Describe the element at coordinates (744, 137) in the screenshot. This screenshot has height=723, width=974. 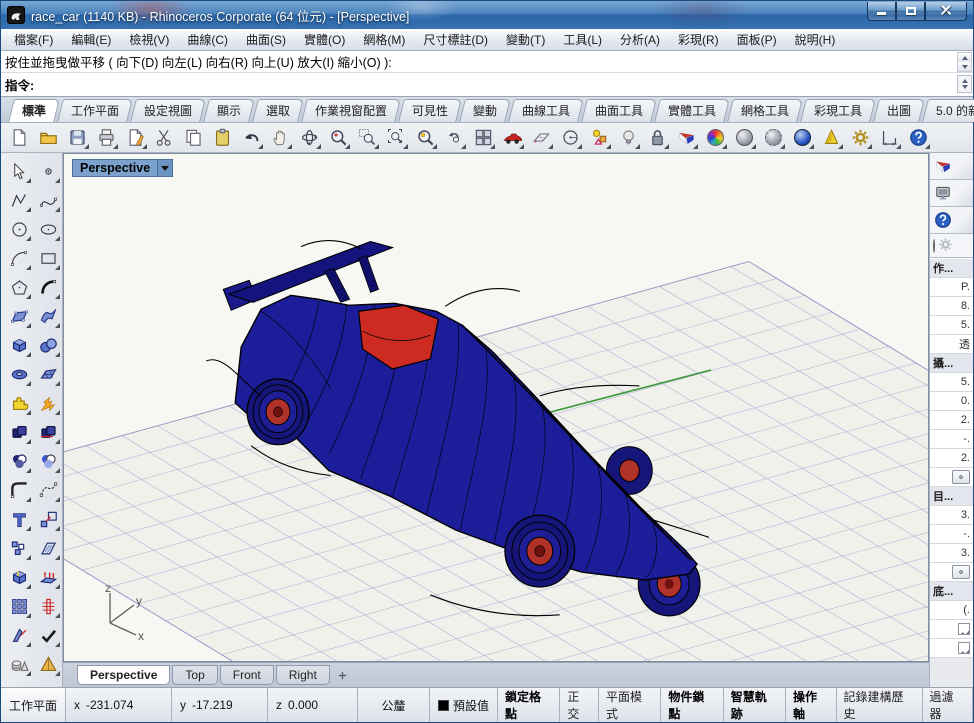
I see `shaded-sphere-button` at that location.